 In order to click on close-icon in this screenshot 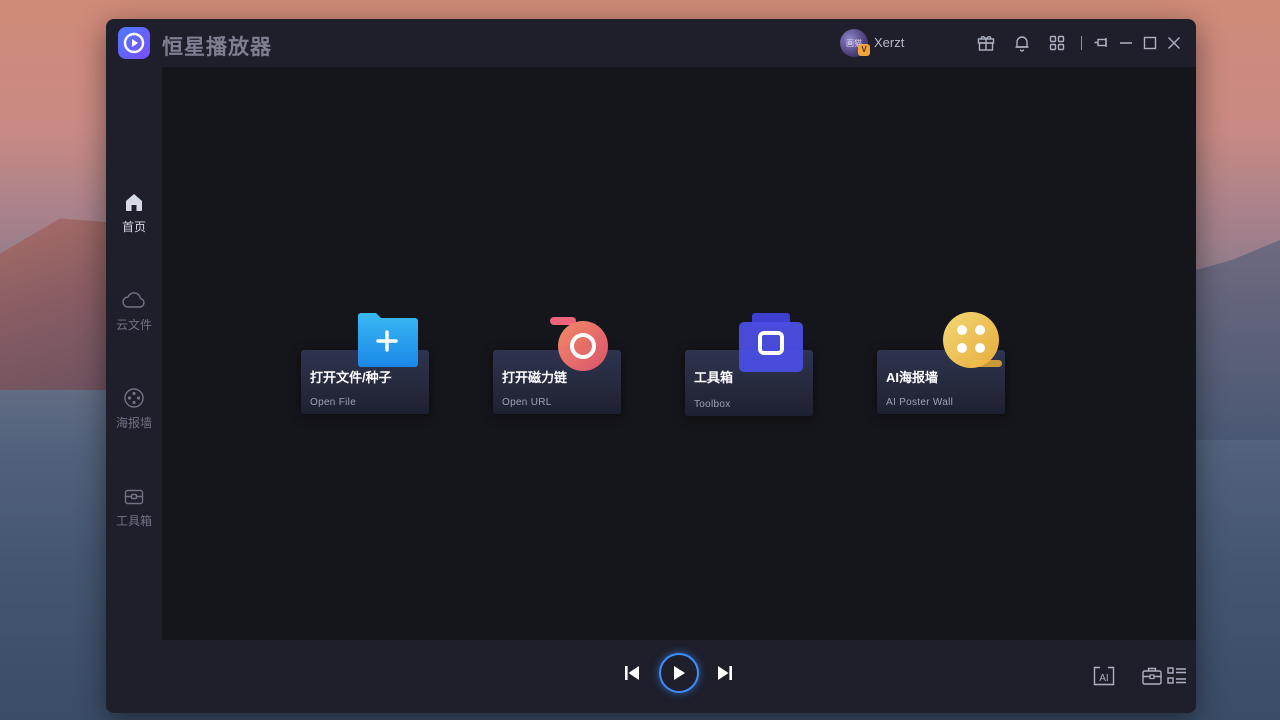, I will do `click(1174, 43)`.